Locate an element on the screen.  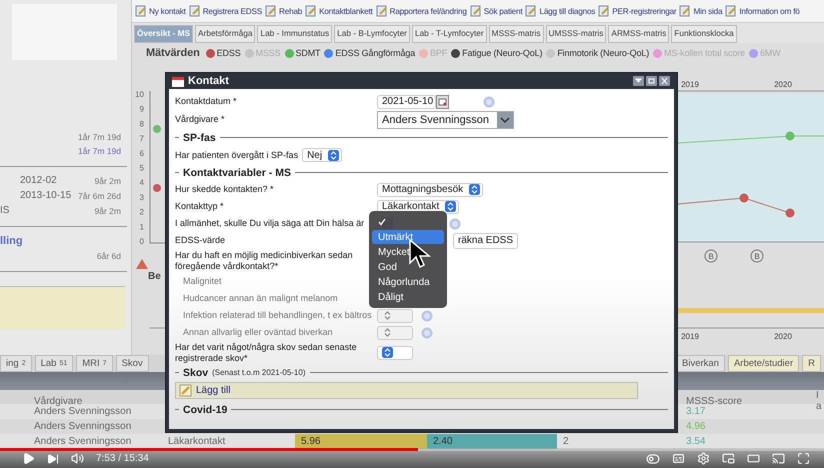
toolbar-link: Rehab is located at coordinates (283, 11).